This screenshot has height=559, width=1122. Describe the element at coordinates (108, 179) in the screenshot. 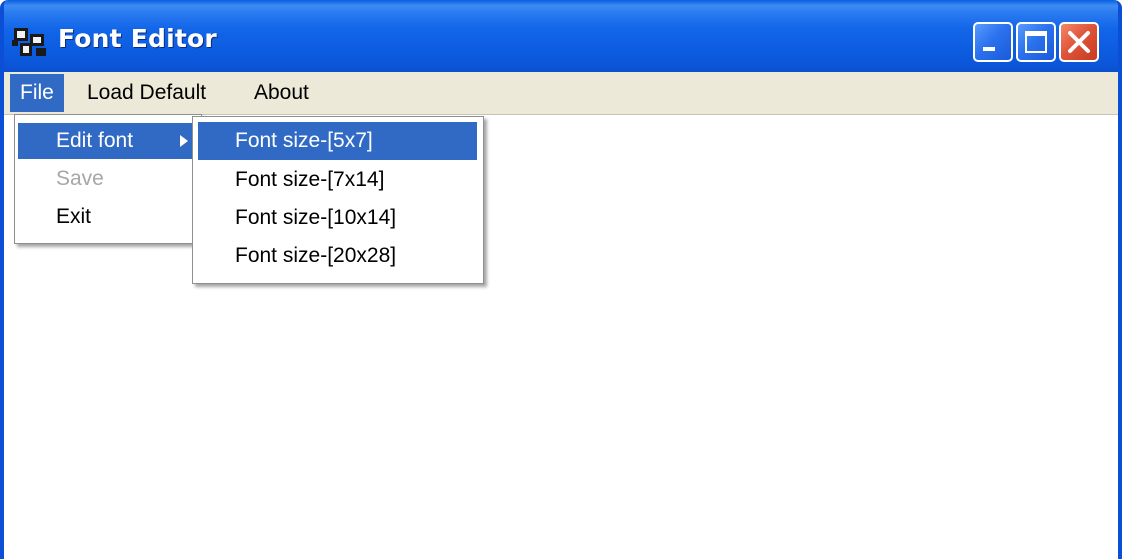

I see `file-menu-dropdown: Edit font Save Exit` at that location.